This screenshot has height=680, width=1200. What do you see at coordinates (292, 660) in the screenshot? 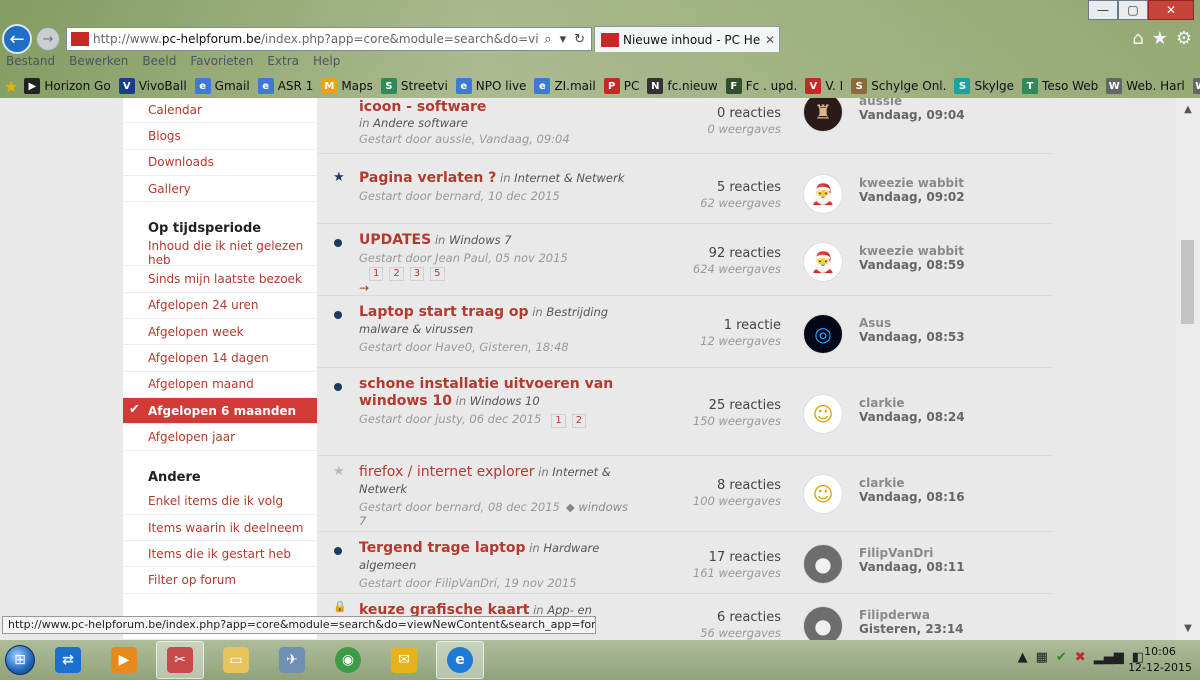
I see `taskbar-app-plane: ✈` at bounding box center [292, 660].